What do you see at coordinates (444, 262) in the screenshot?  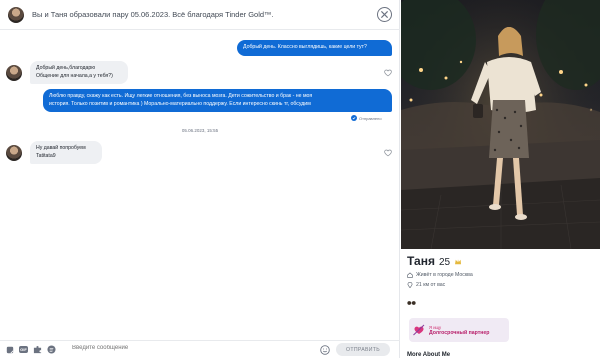 I see `profile-age: 25` at bounding box center [444, 262].